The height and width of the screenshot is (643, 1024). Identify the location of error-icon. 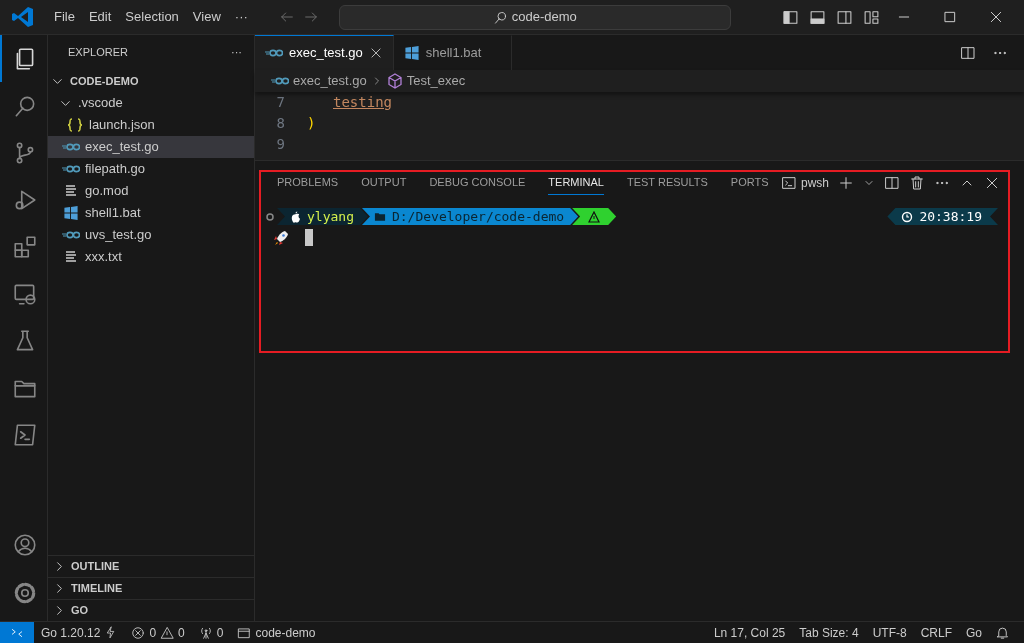
(138, 632).